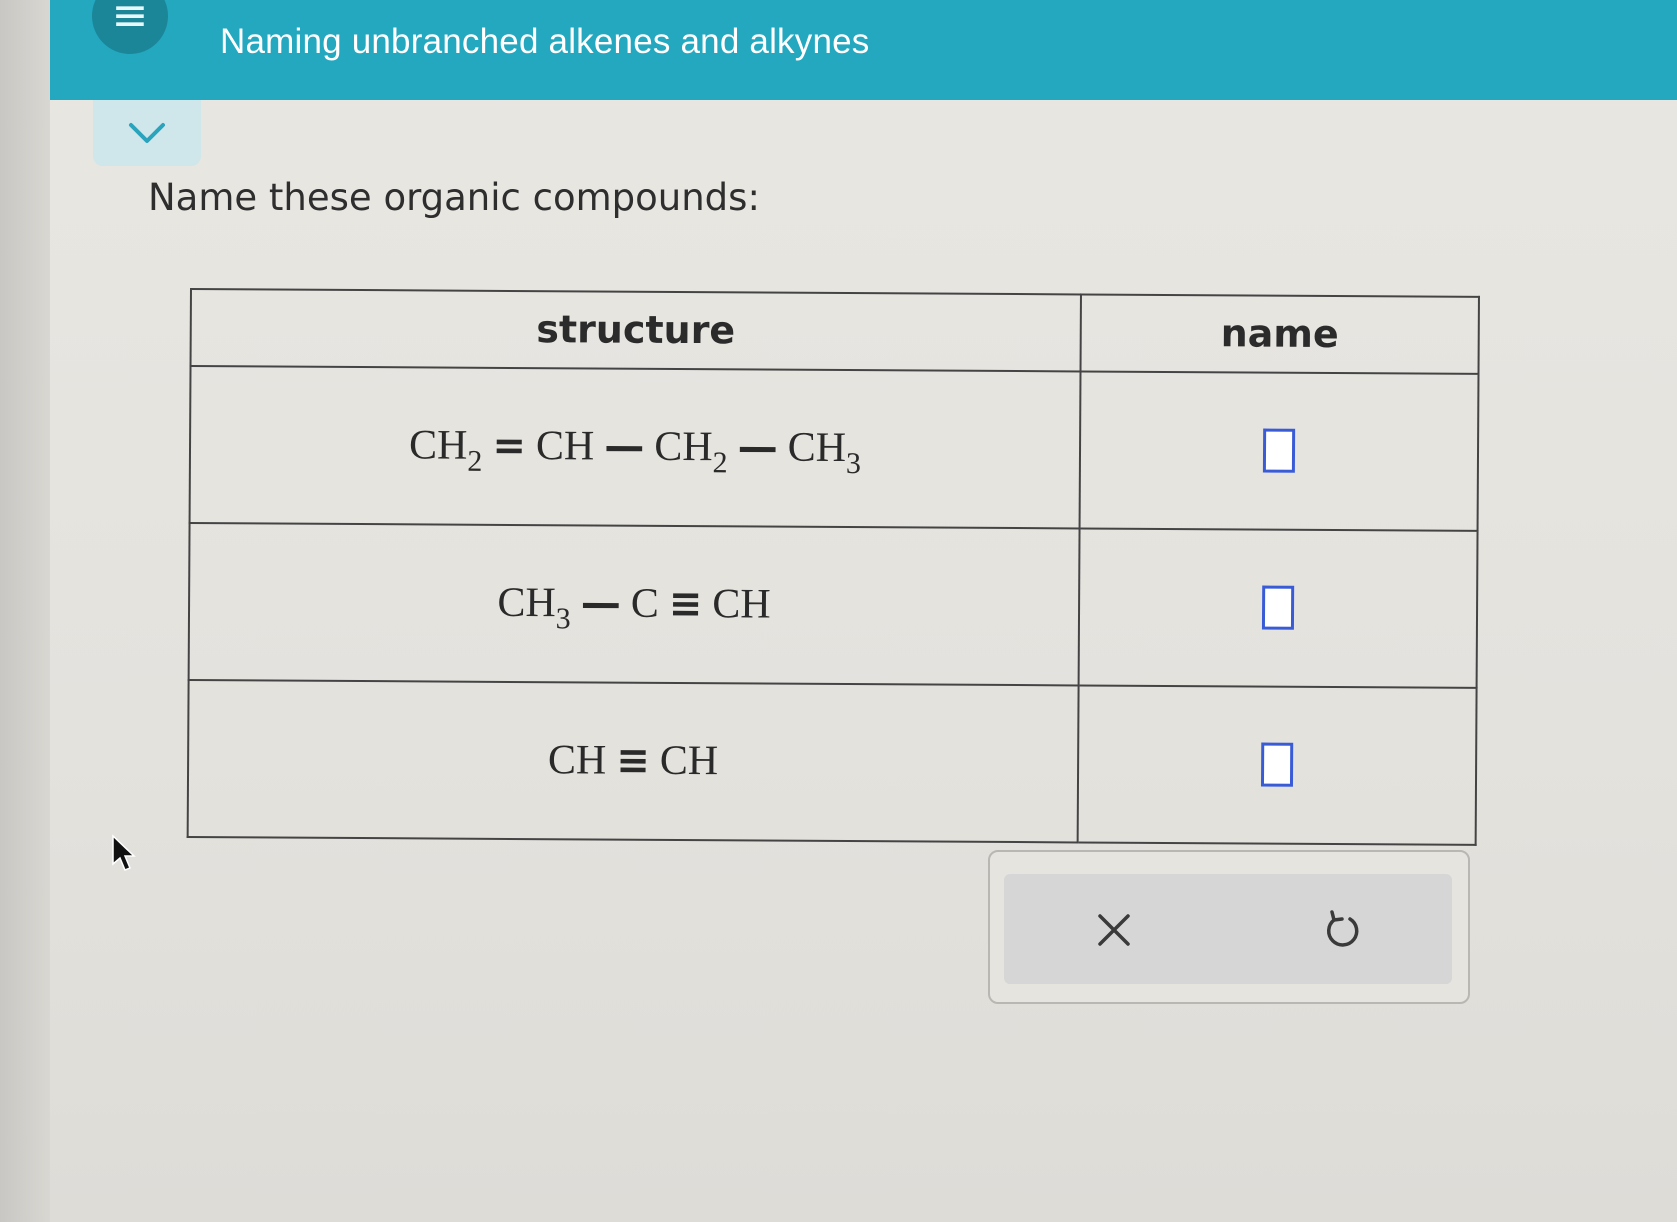 The image size is (1677, 1222). Describe the element at coordinates (635, 330) in the screenshot. I see `structure-header: structure` at that location.